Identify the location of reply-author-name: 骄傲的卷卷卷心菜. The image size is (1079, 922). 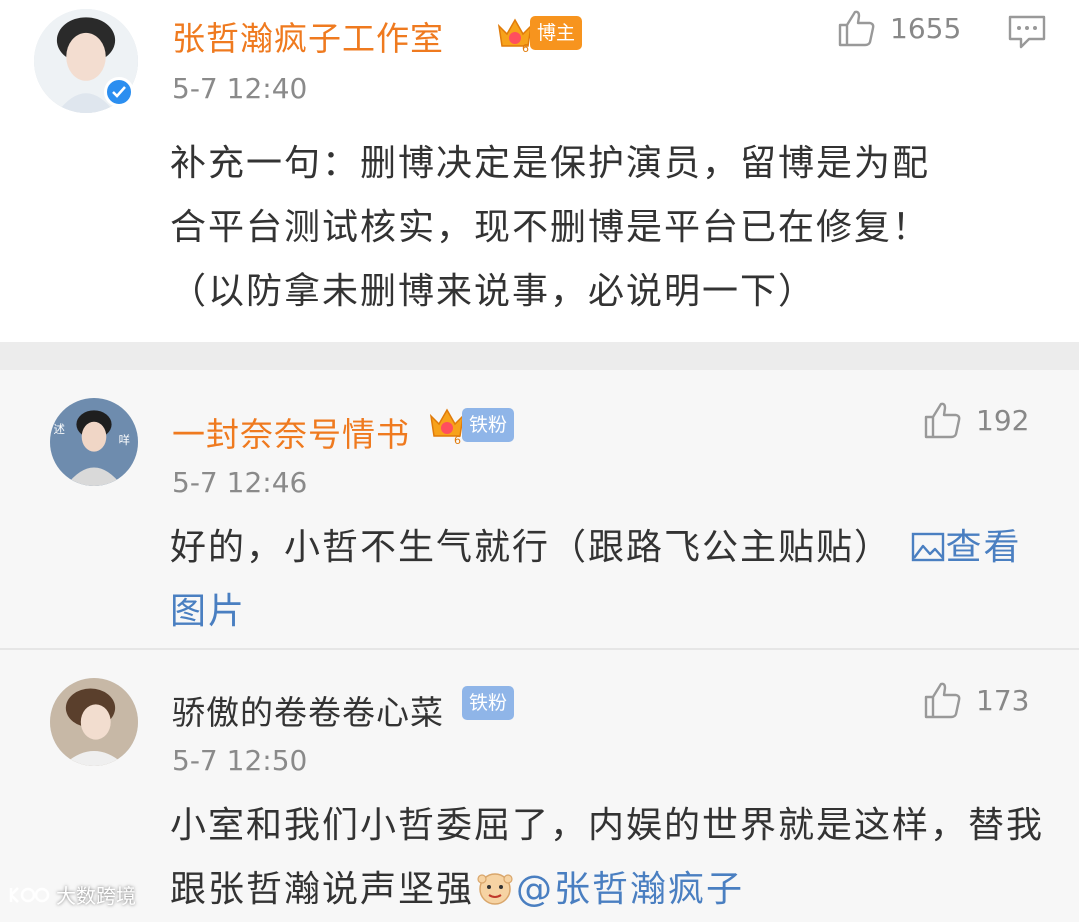
(308, 710).